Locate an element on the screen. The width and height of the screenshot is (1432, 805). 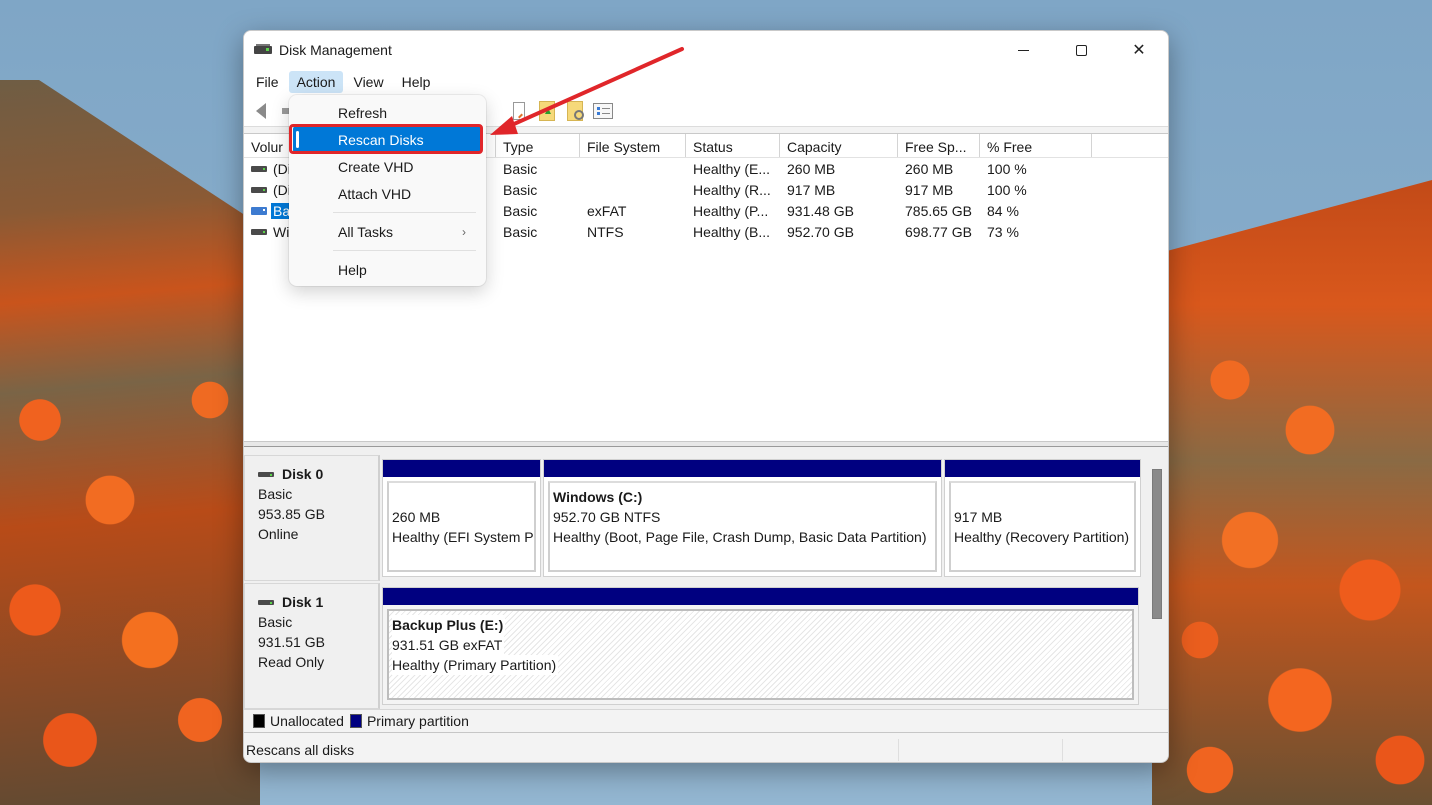
volume-file-system: NTFS is located at coordinates (605, 231).